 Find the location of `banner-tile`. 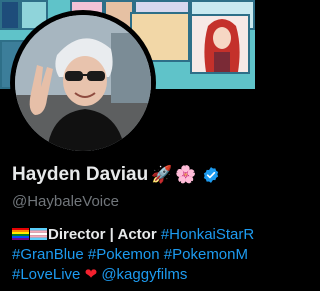

banner-tile is located at coordinates (10, 15).